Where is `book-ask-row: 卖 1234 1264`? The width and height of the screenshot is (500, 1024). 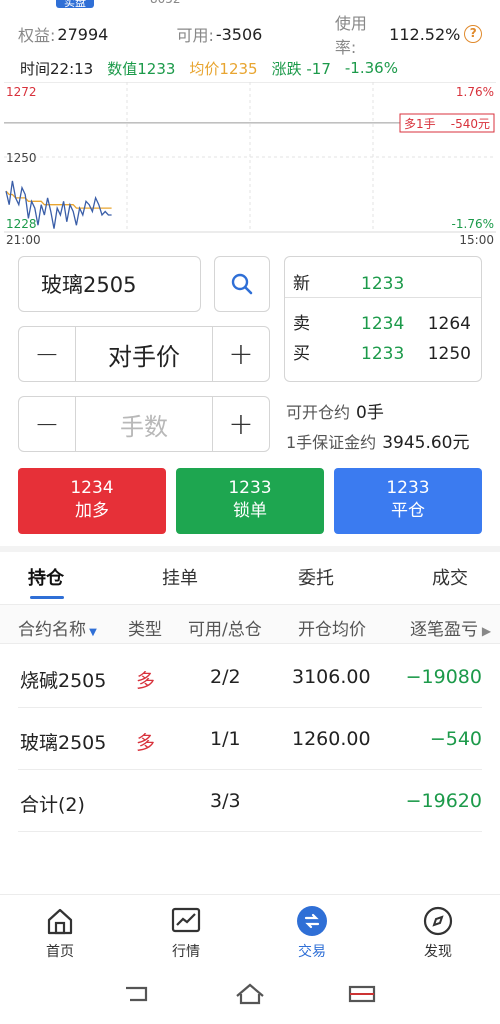
book-ask-row: 卖 1234 1264 is located at coordinates (383, 324).